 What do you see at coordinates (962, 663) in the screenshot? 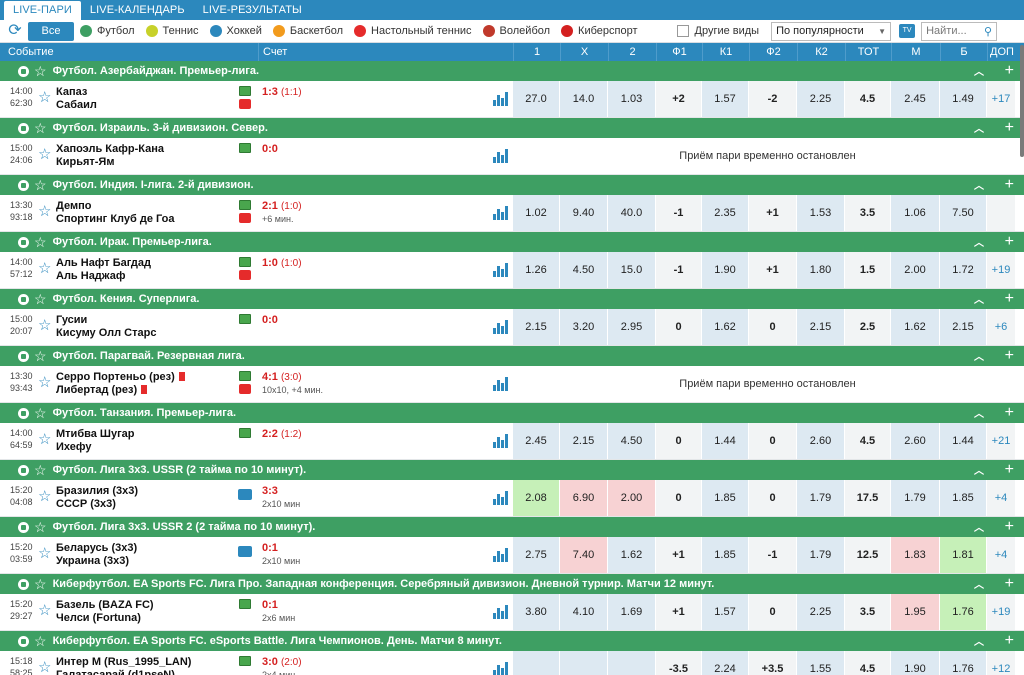
I see `odds-cell: 1.76` at bounding box center [962, 663].